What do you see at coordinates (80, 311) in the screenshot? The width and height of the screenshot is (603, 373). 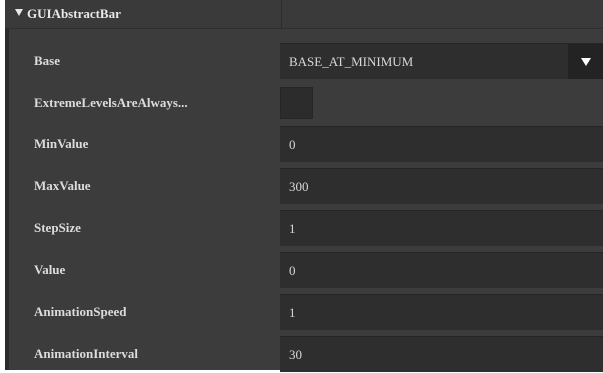 I see `property-label: AnimationSpeed` at bounding box center [80, 311].